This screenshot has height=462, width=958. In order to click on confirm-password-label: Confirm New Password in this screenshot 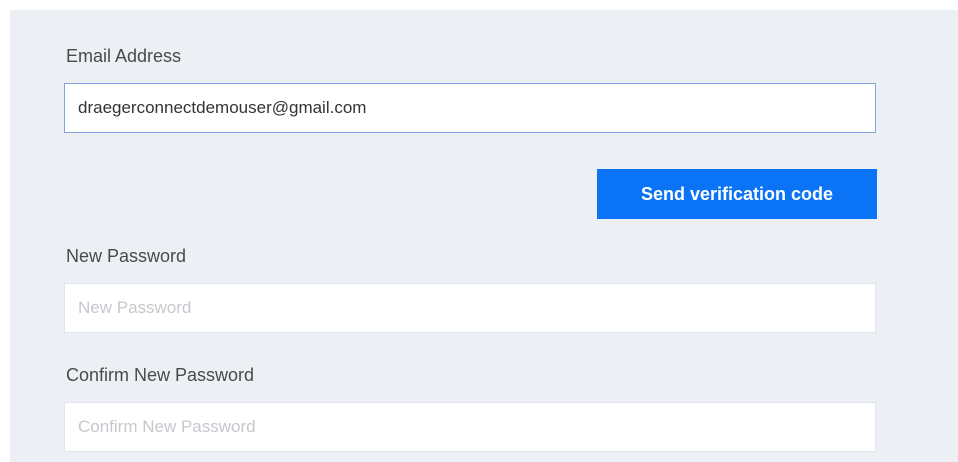, I will do `click(160, 375)`.